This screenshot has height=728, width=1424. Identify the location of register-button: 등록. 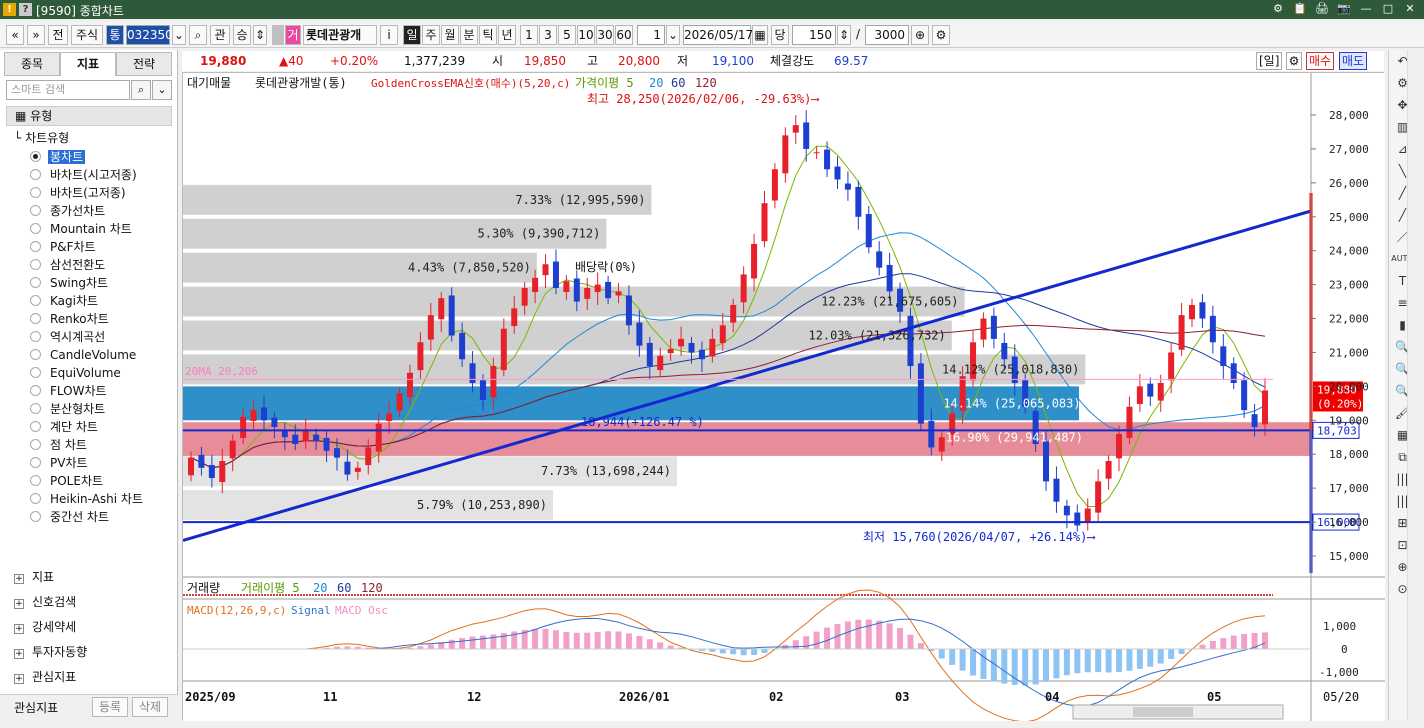
(110, 707).